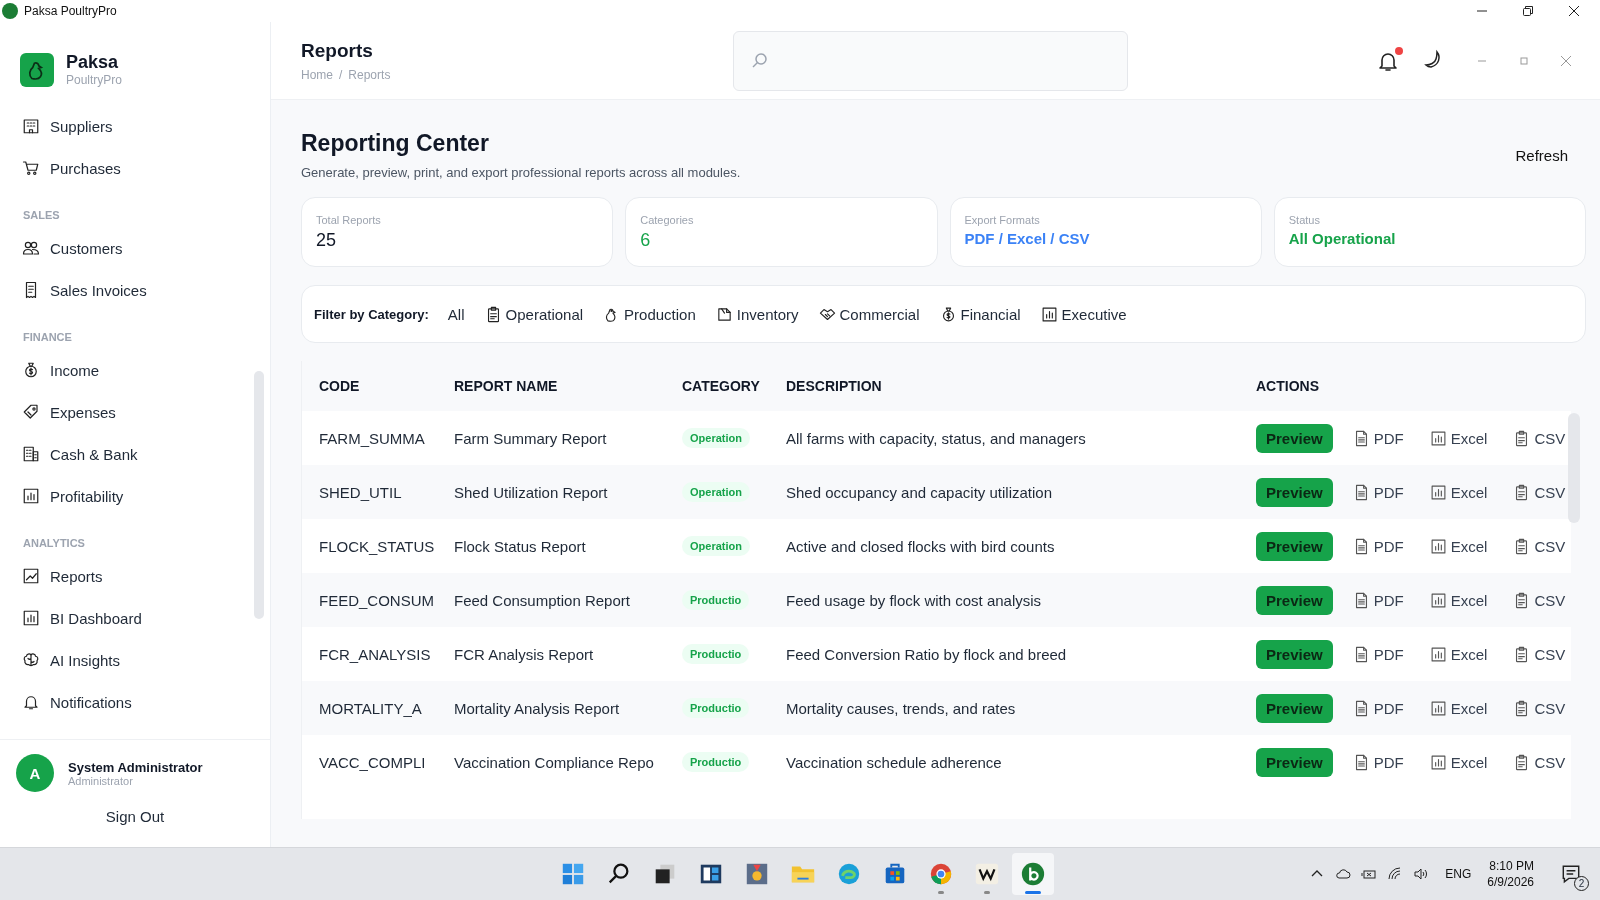 This screenshot has width=1600, height=900. Describe the element at coordinates (573, 874) in the screenshot. I see `windows-icon` at that location.